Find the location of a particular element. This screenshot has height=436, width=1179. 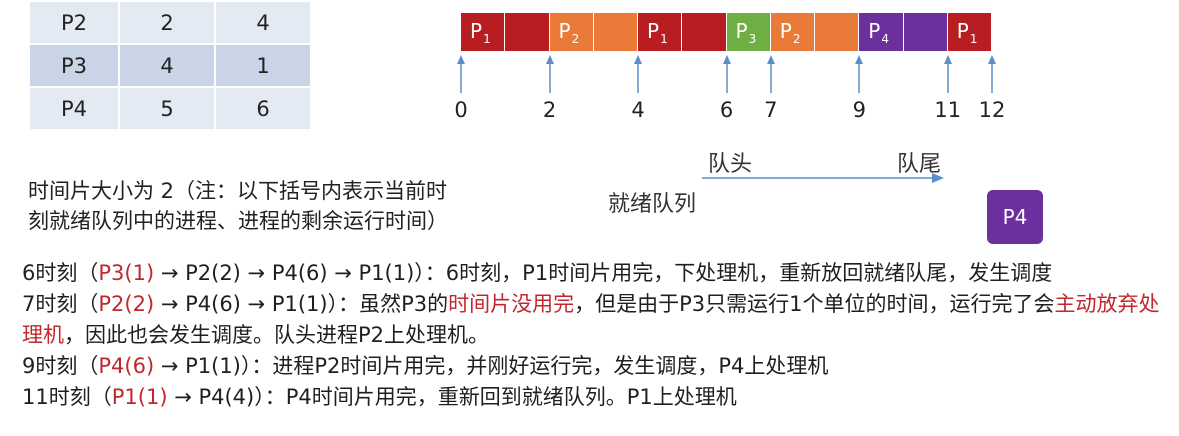

gantt-chart: P1 P2 P1 P3 P2 P4 P1 is located at coordinates (726, 32).